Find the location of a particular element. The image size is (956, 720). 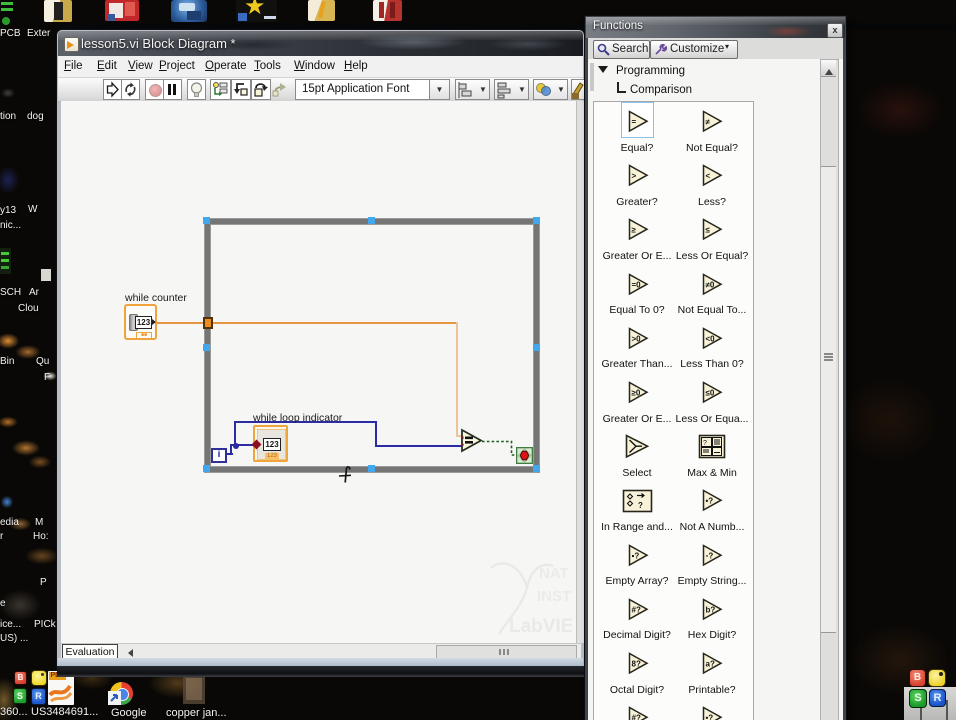

svg-text: 8? is located at coordinates (636, 664).